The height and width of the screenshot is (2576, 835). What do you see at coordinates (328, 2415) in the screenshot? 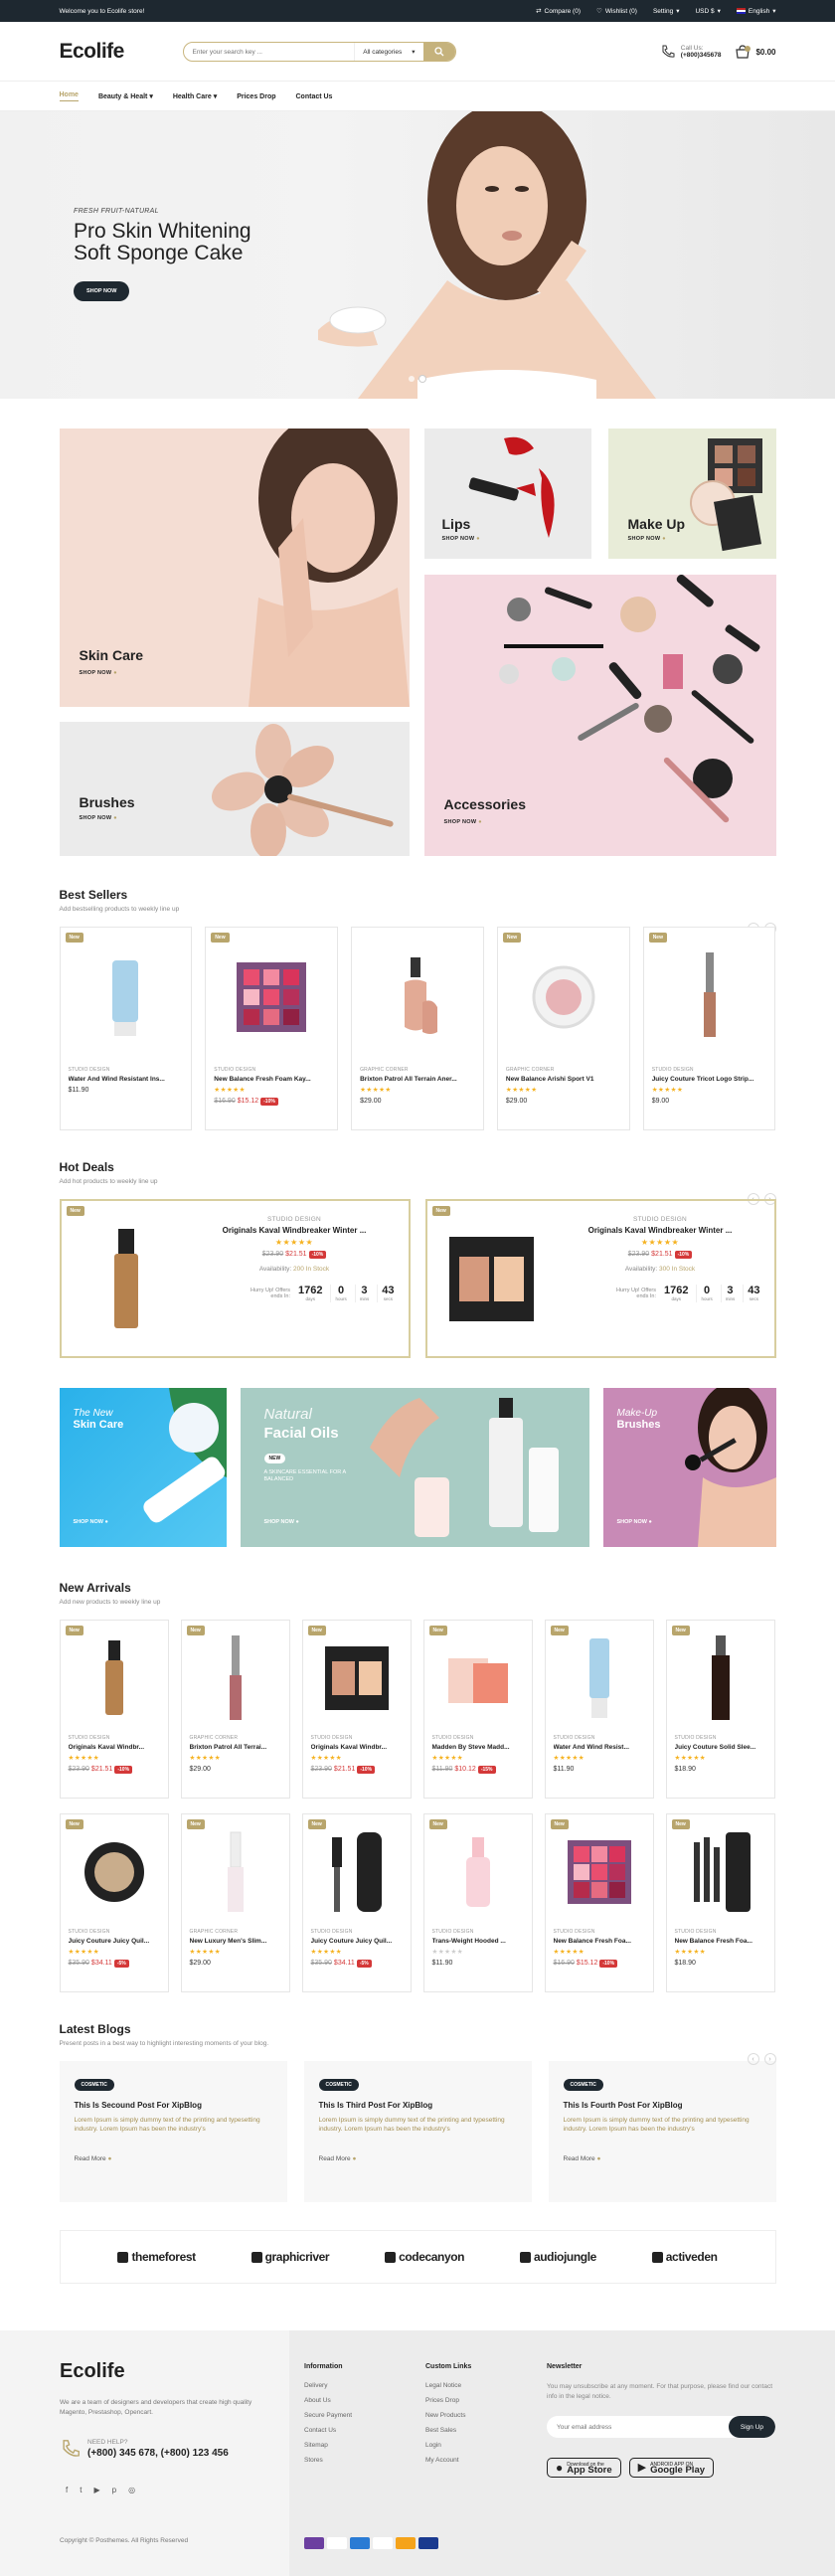
I see `footer-link: Secure Payment` at bounding box center [328, 2415].